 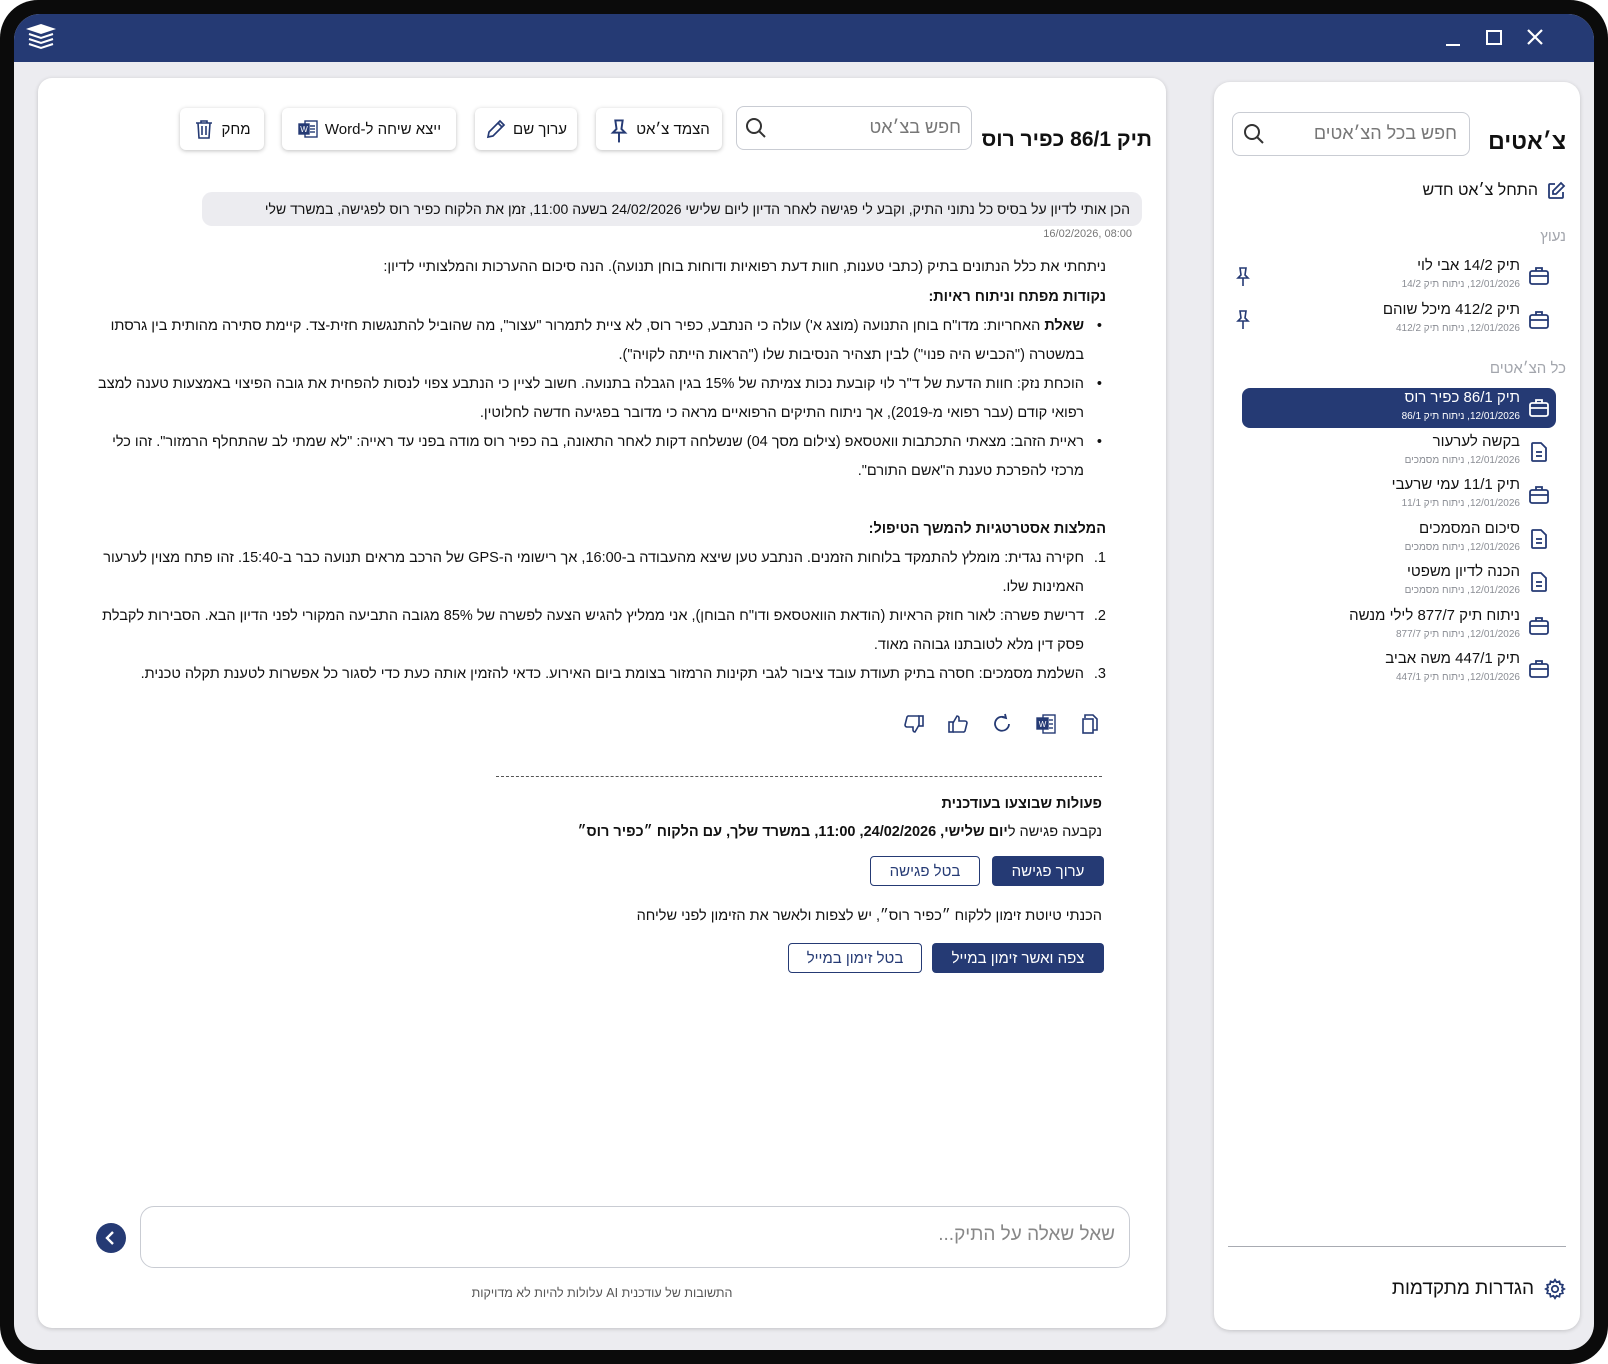 I want to click on search-placeholder: חפש בצ׳אט, so click(x=915, y=127).